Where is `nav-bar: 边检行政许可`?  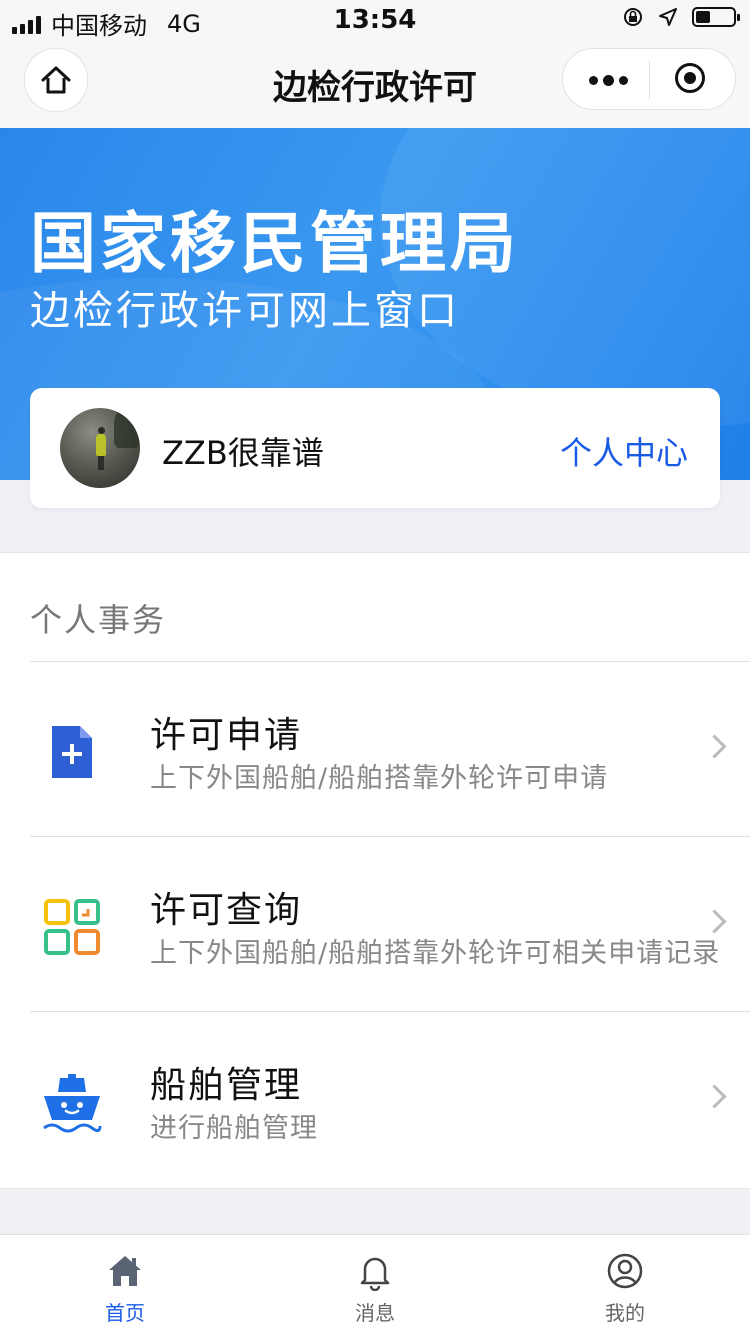 nav-bar: 边检行政许可 is located at coordinates (375, 84).